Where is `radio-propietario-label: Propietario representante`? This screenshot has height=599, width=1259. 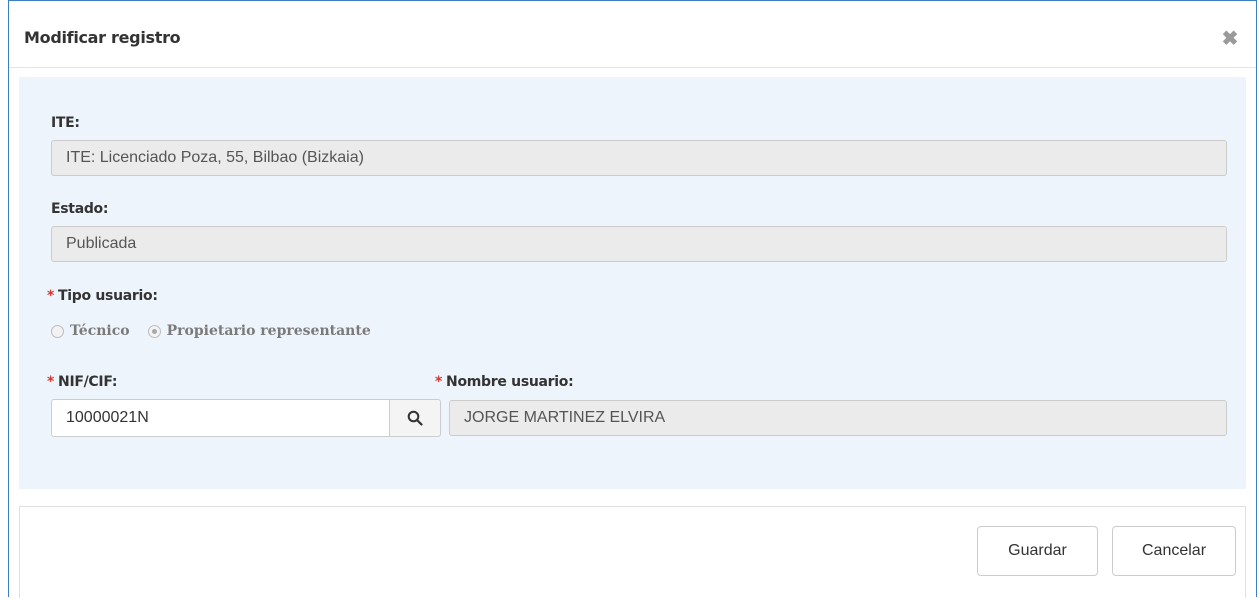 radio-propietario-label: Propietario representante is located at coordinates (269, 331).